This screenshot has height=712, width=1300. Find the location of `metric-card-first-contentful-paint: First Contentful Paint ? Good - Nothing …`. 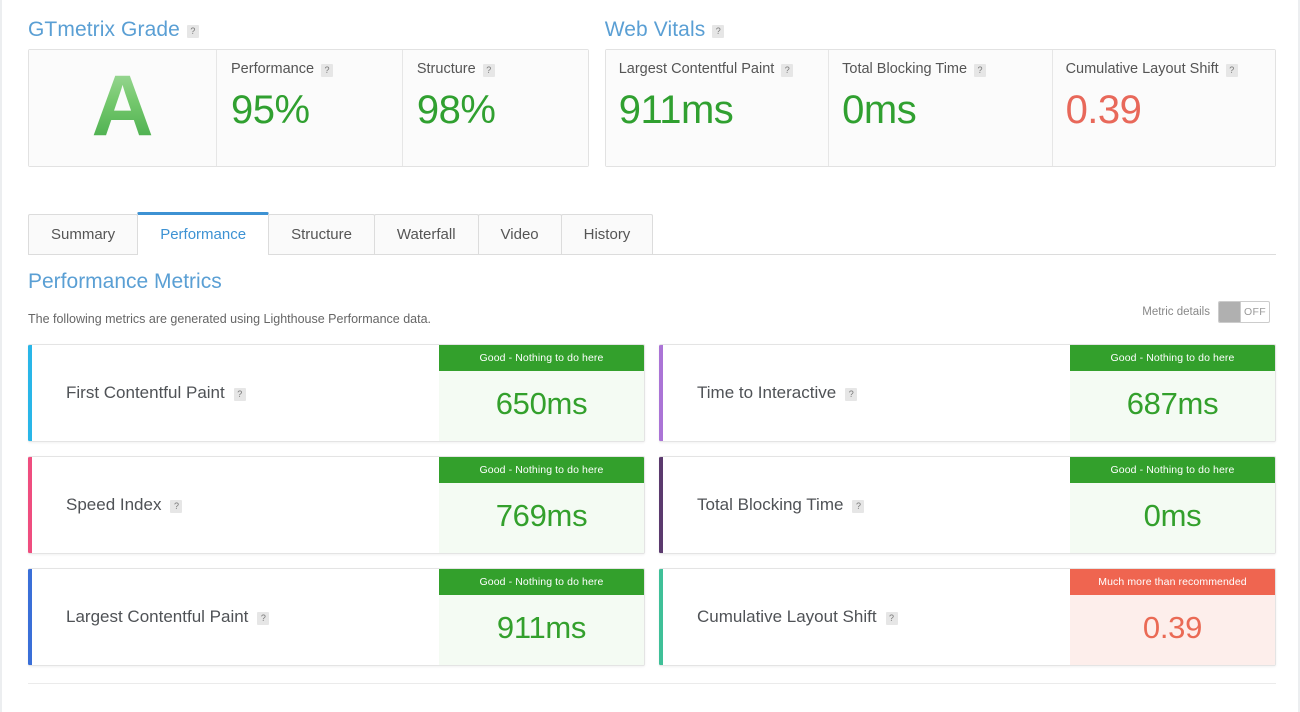

metric-card-first-contentful-paint: First Contentful Paint ? Good - Nothing … is located at coordinates (336, 393).